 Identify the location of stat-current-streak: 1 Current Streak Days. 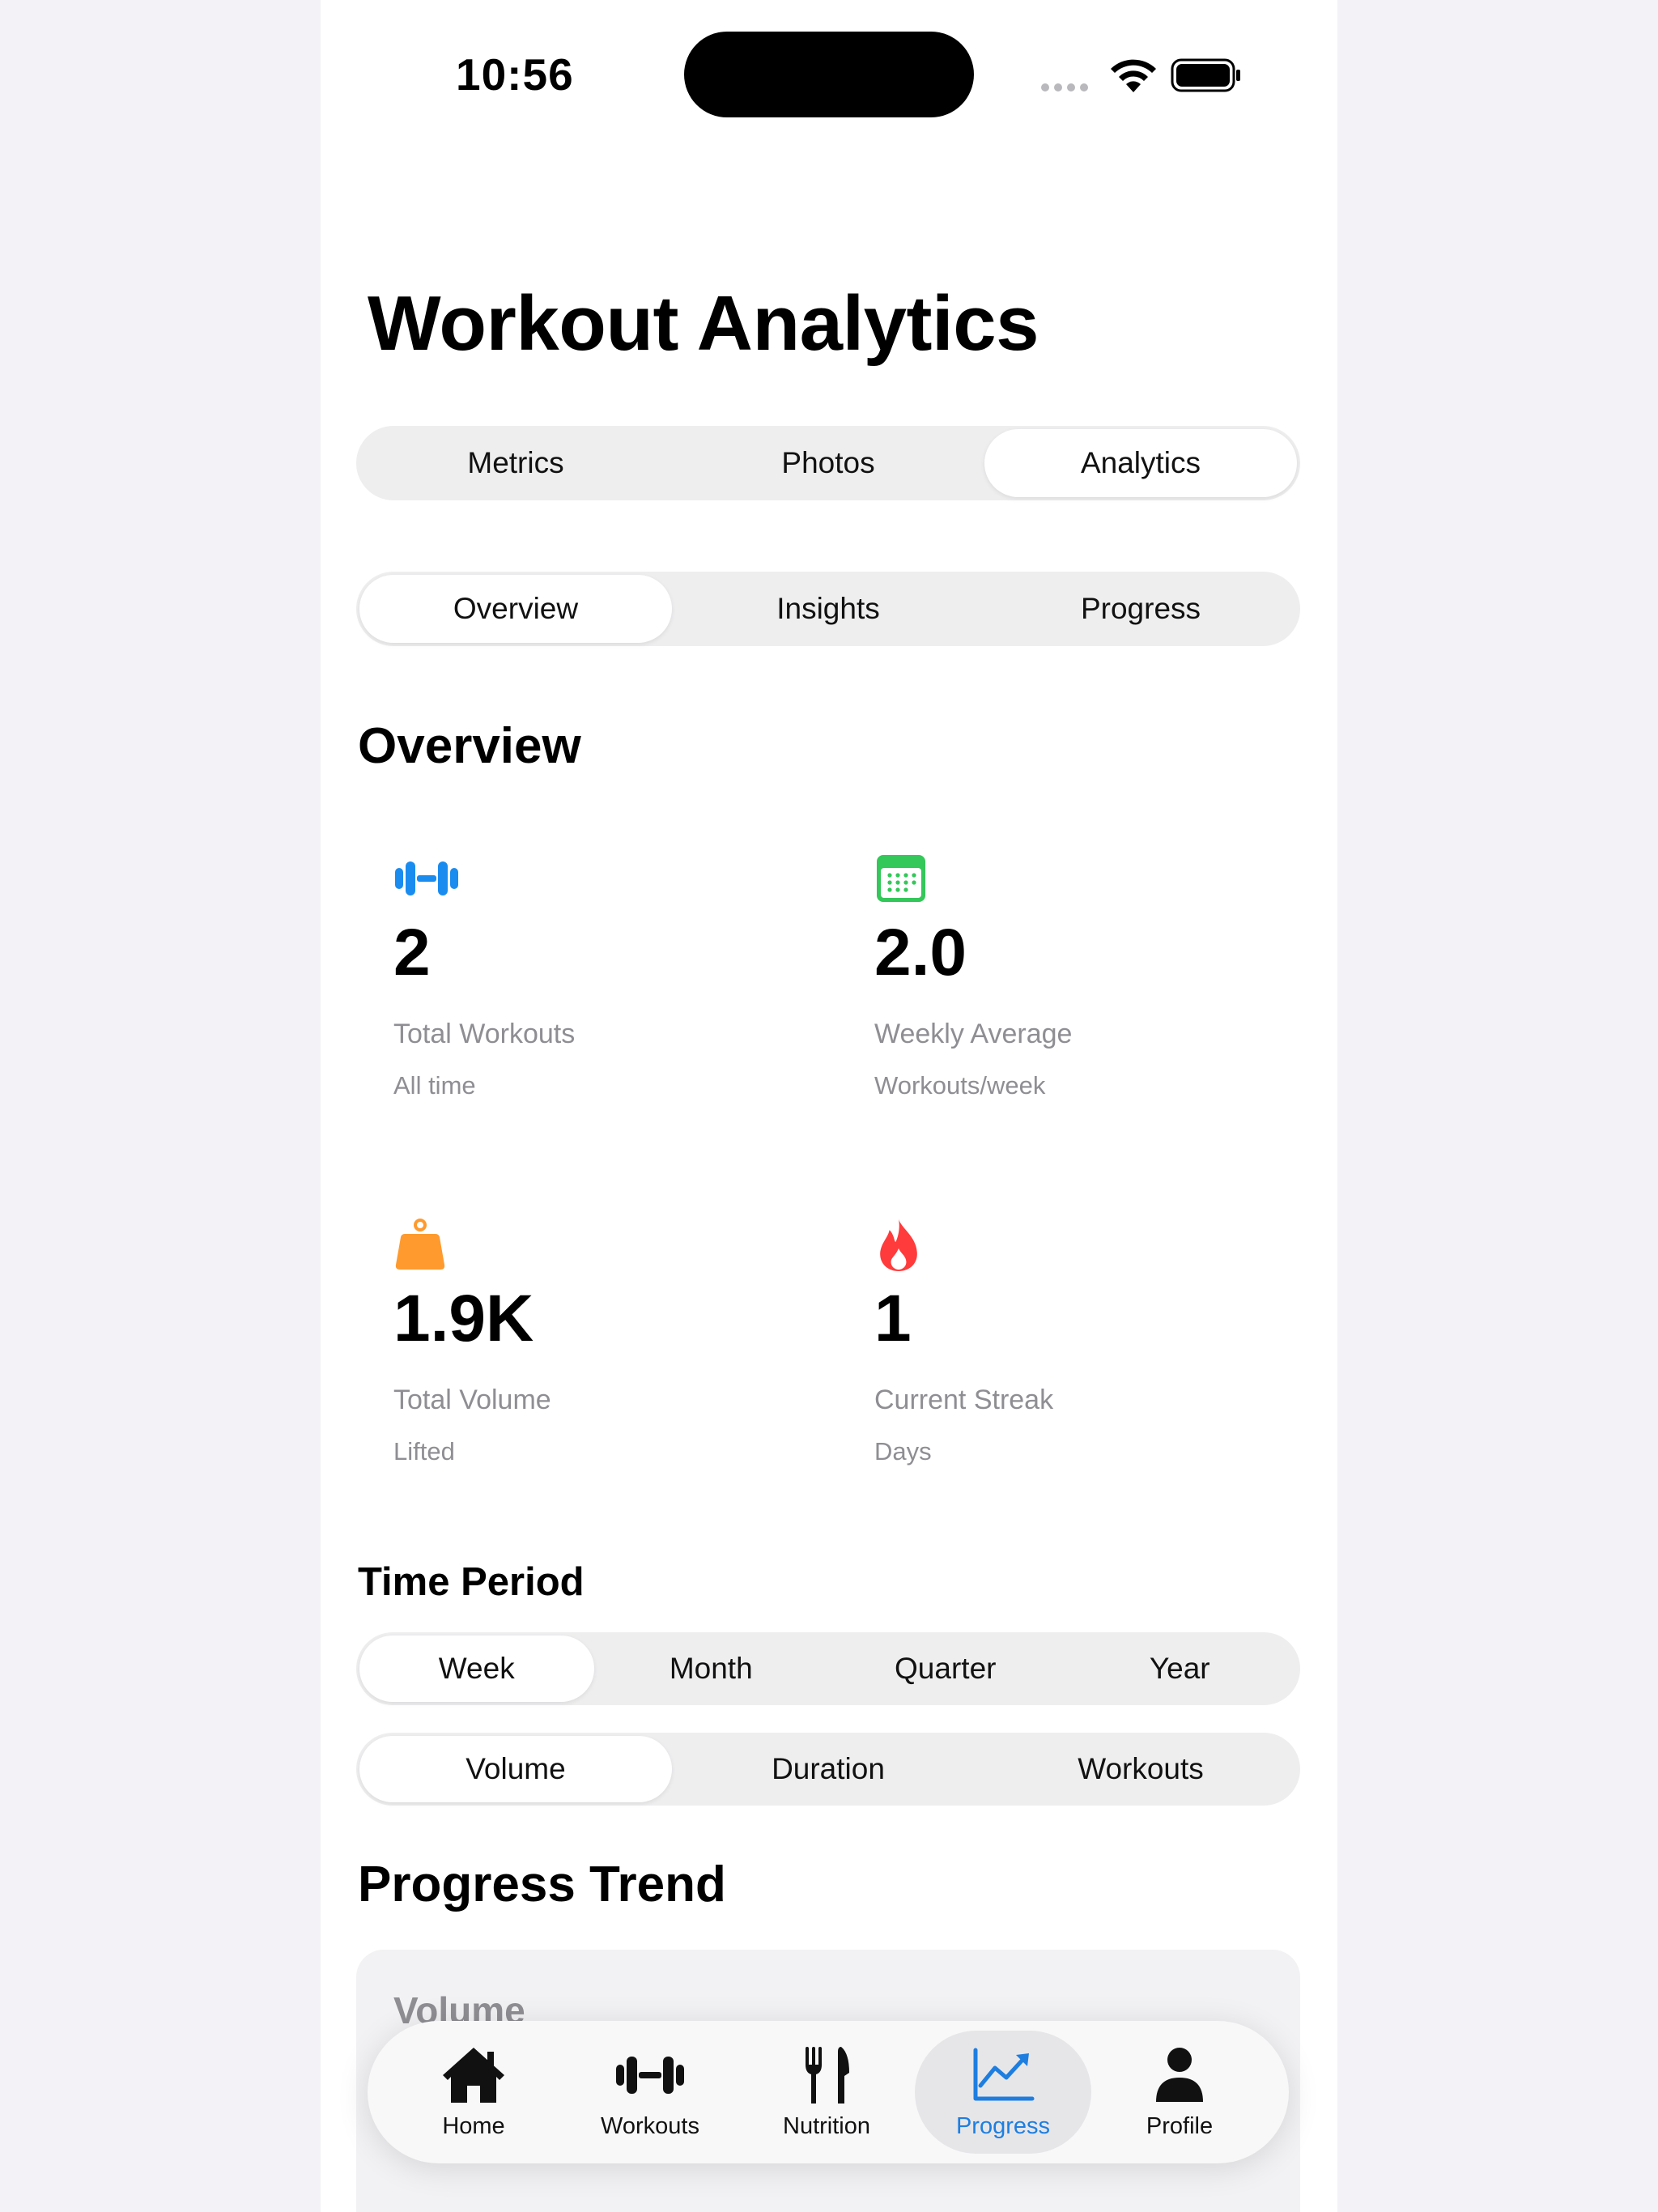
(1084, 1342).